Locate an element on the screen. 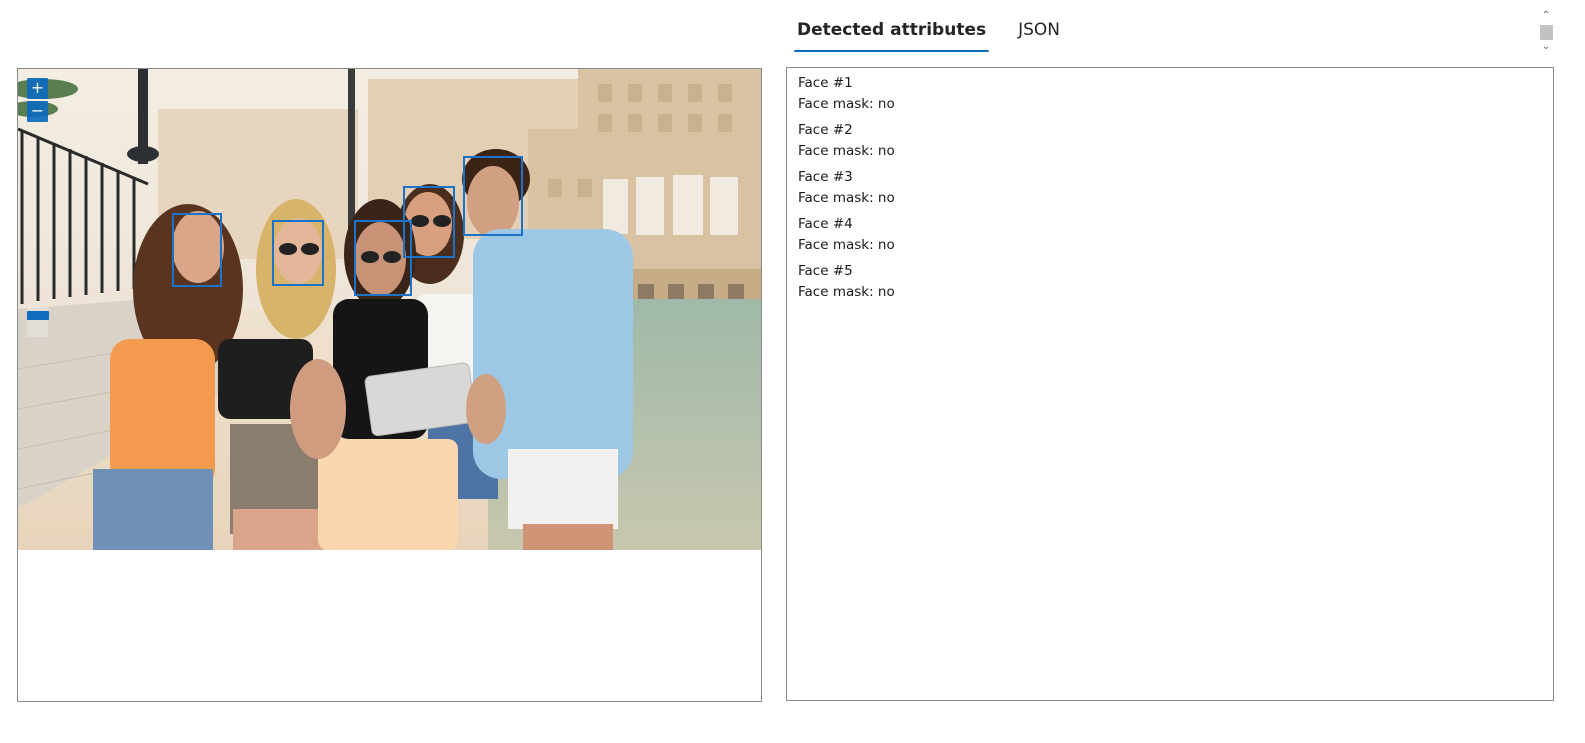 The width and height of the screenshot is (1585, 743). face-result: Face #4 Face mask: no is located at coordinates (1170, 235).